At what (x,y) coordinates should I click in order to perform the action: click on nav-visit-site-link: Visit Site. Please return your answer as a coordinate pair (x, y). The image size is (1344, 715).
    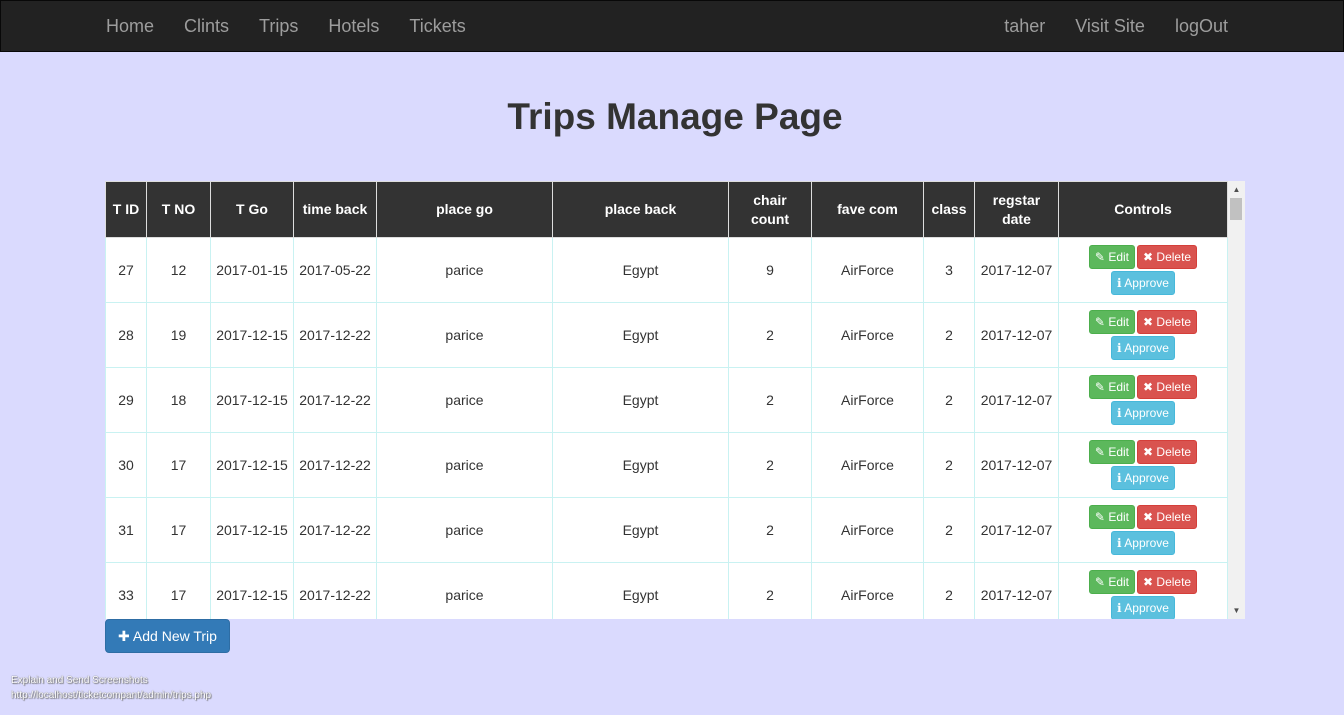
    Looking at the image, I should click on (1110, 26).